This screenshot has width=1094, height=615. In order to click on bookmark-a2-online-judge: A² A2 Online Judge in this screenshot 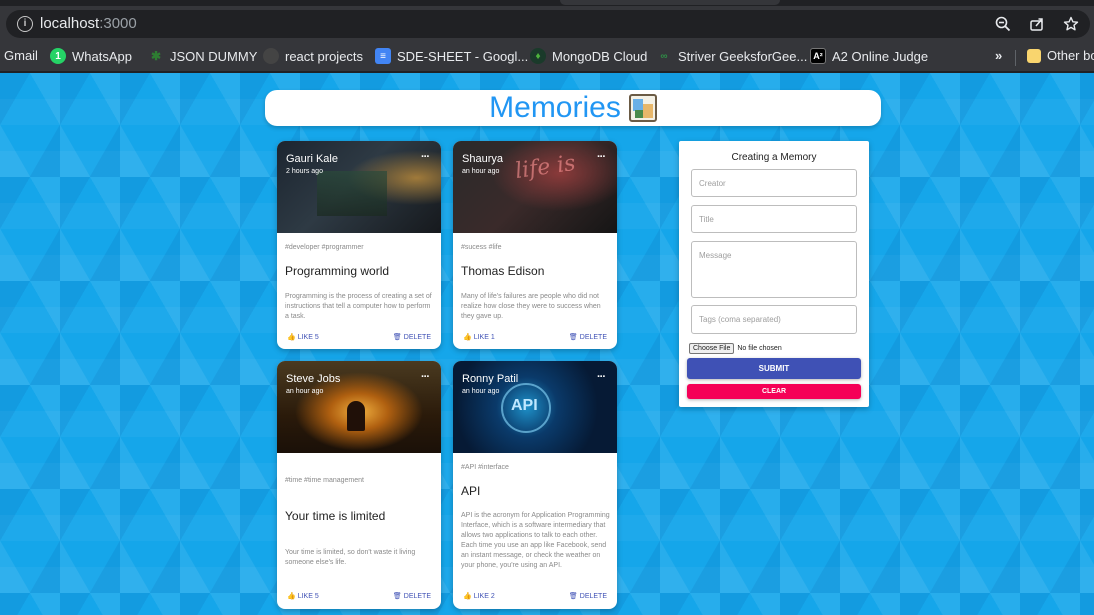, I will do `click(869, 56)`.